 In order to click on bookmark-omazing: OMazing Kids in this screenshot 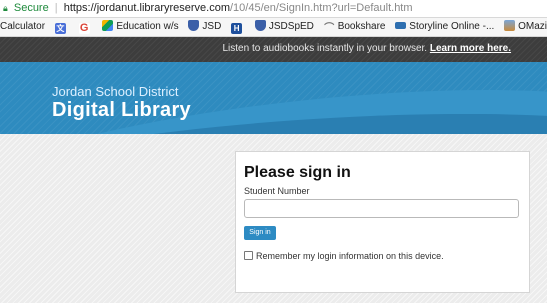, I will do `click(525, 27)`.